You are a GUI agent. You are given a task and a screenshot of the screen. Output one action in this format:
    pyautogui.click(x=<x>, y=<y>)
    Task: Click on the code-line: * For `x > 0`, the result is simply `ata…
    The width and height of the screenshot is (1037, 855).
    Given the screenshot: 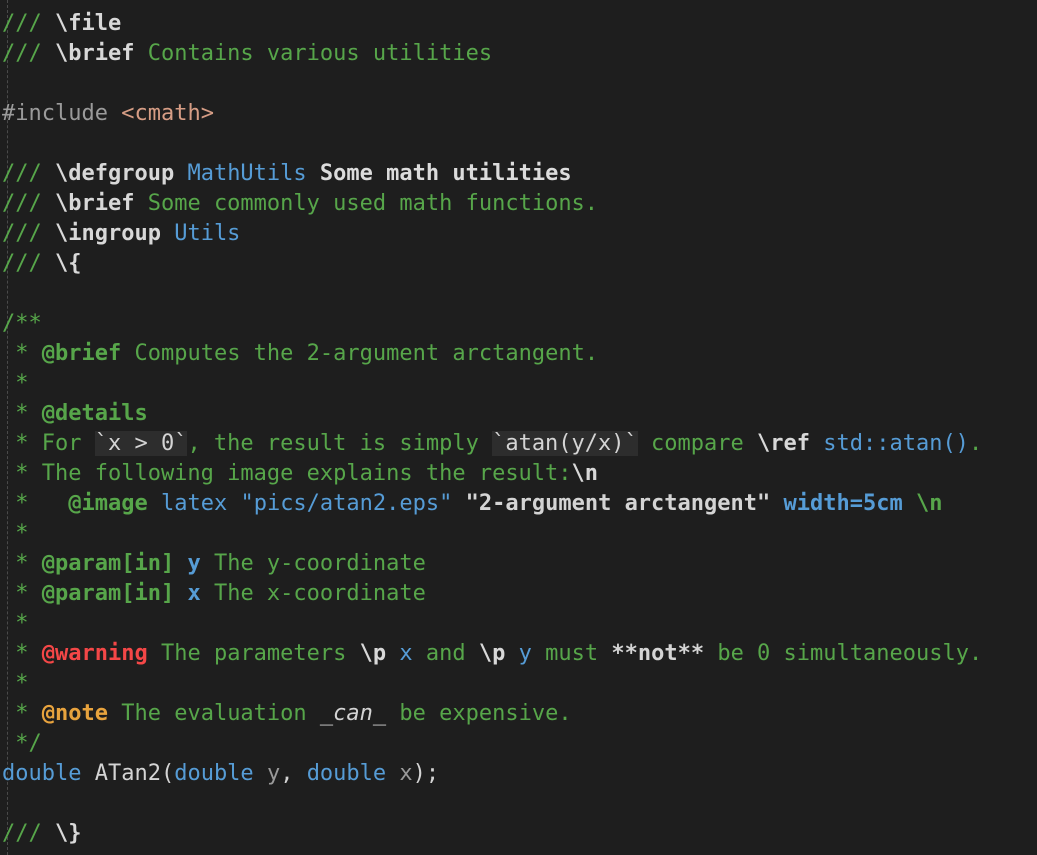 What is the action you would take?
    pyautogui.click(x=492, y=444)
    